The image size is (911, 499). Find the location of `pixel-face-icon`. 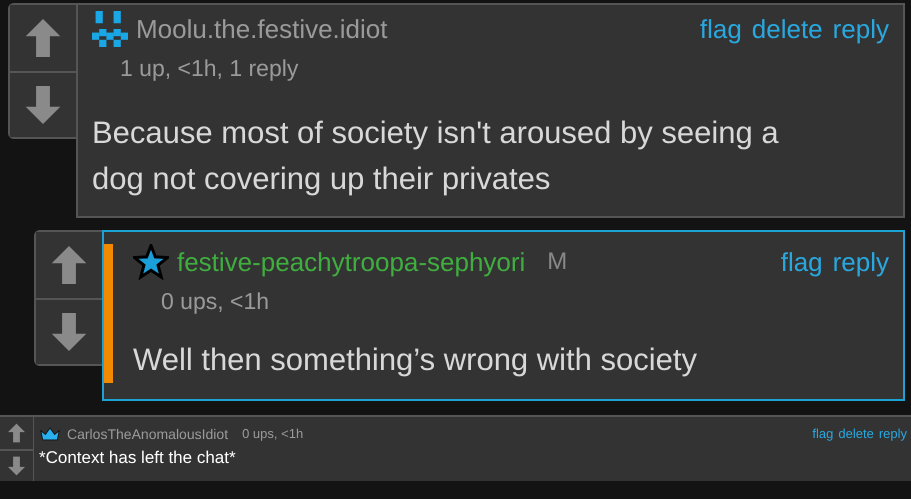

pixel-face-icon is located at coordinates (110, 29).